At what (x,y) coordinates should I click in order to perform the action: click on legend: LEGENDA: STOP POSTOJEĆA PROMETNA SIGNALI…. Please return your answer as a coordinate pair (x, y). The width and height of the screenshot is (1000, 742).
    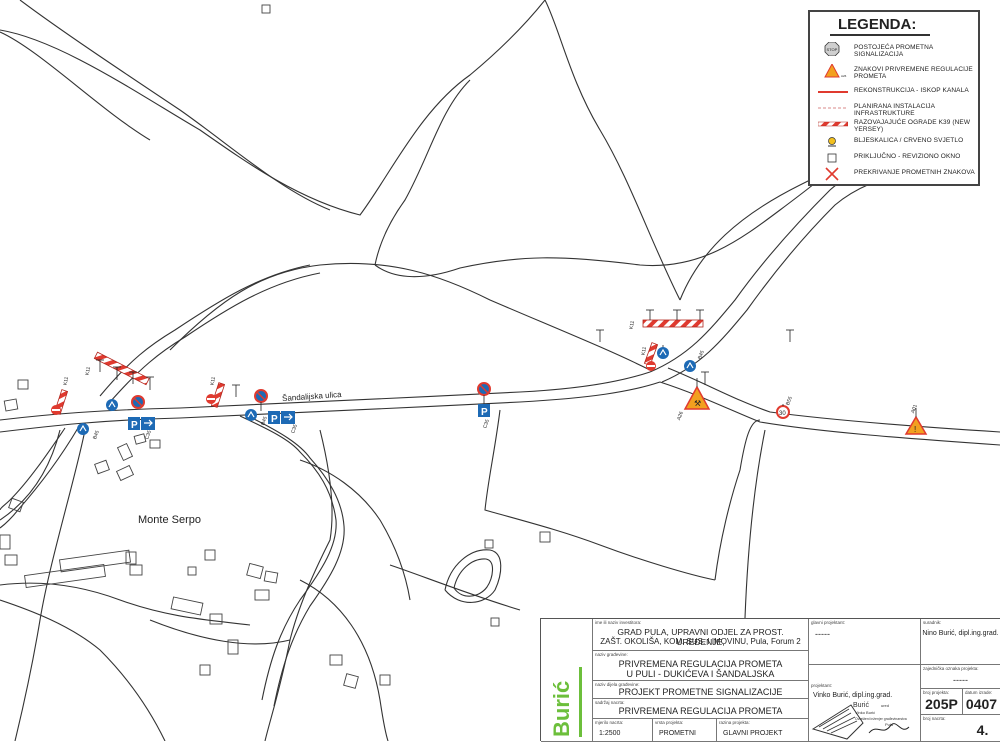
    Looking at the image, I should click on (894, 98).